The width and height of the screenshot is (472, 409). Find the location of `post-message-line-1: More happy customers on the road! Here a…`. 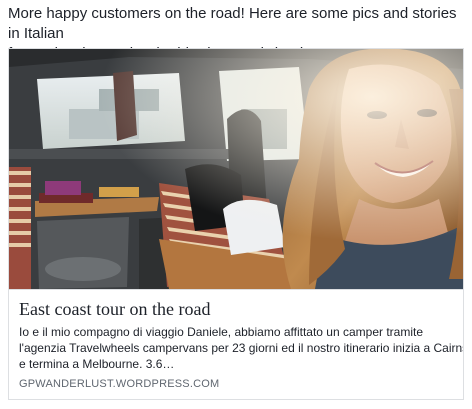

post-message-line-1: More happy customers on the road! Here a… is located at coordinates (232, 23).